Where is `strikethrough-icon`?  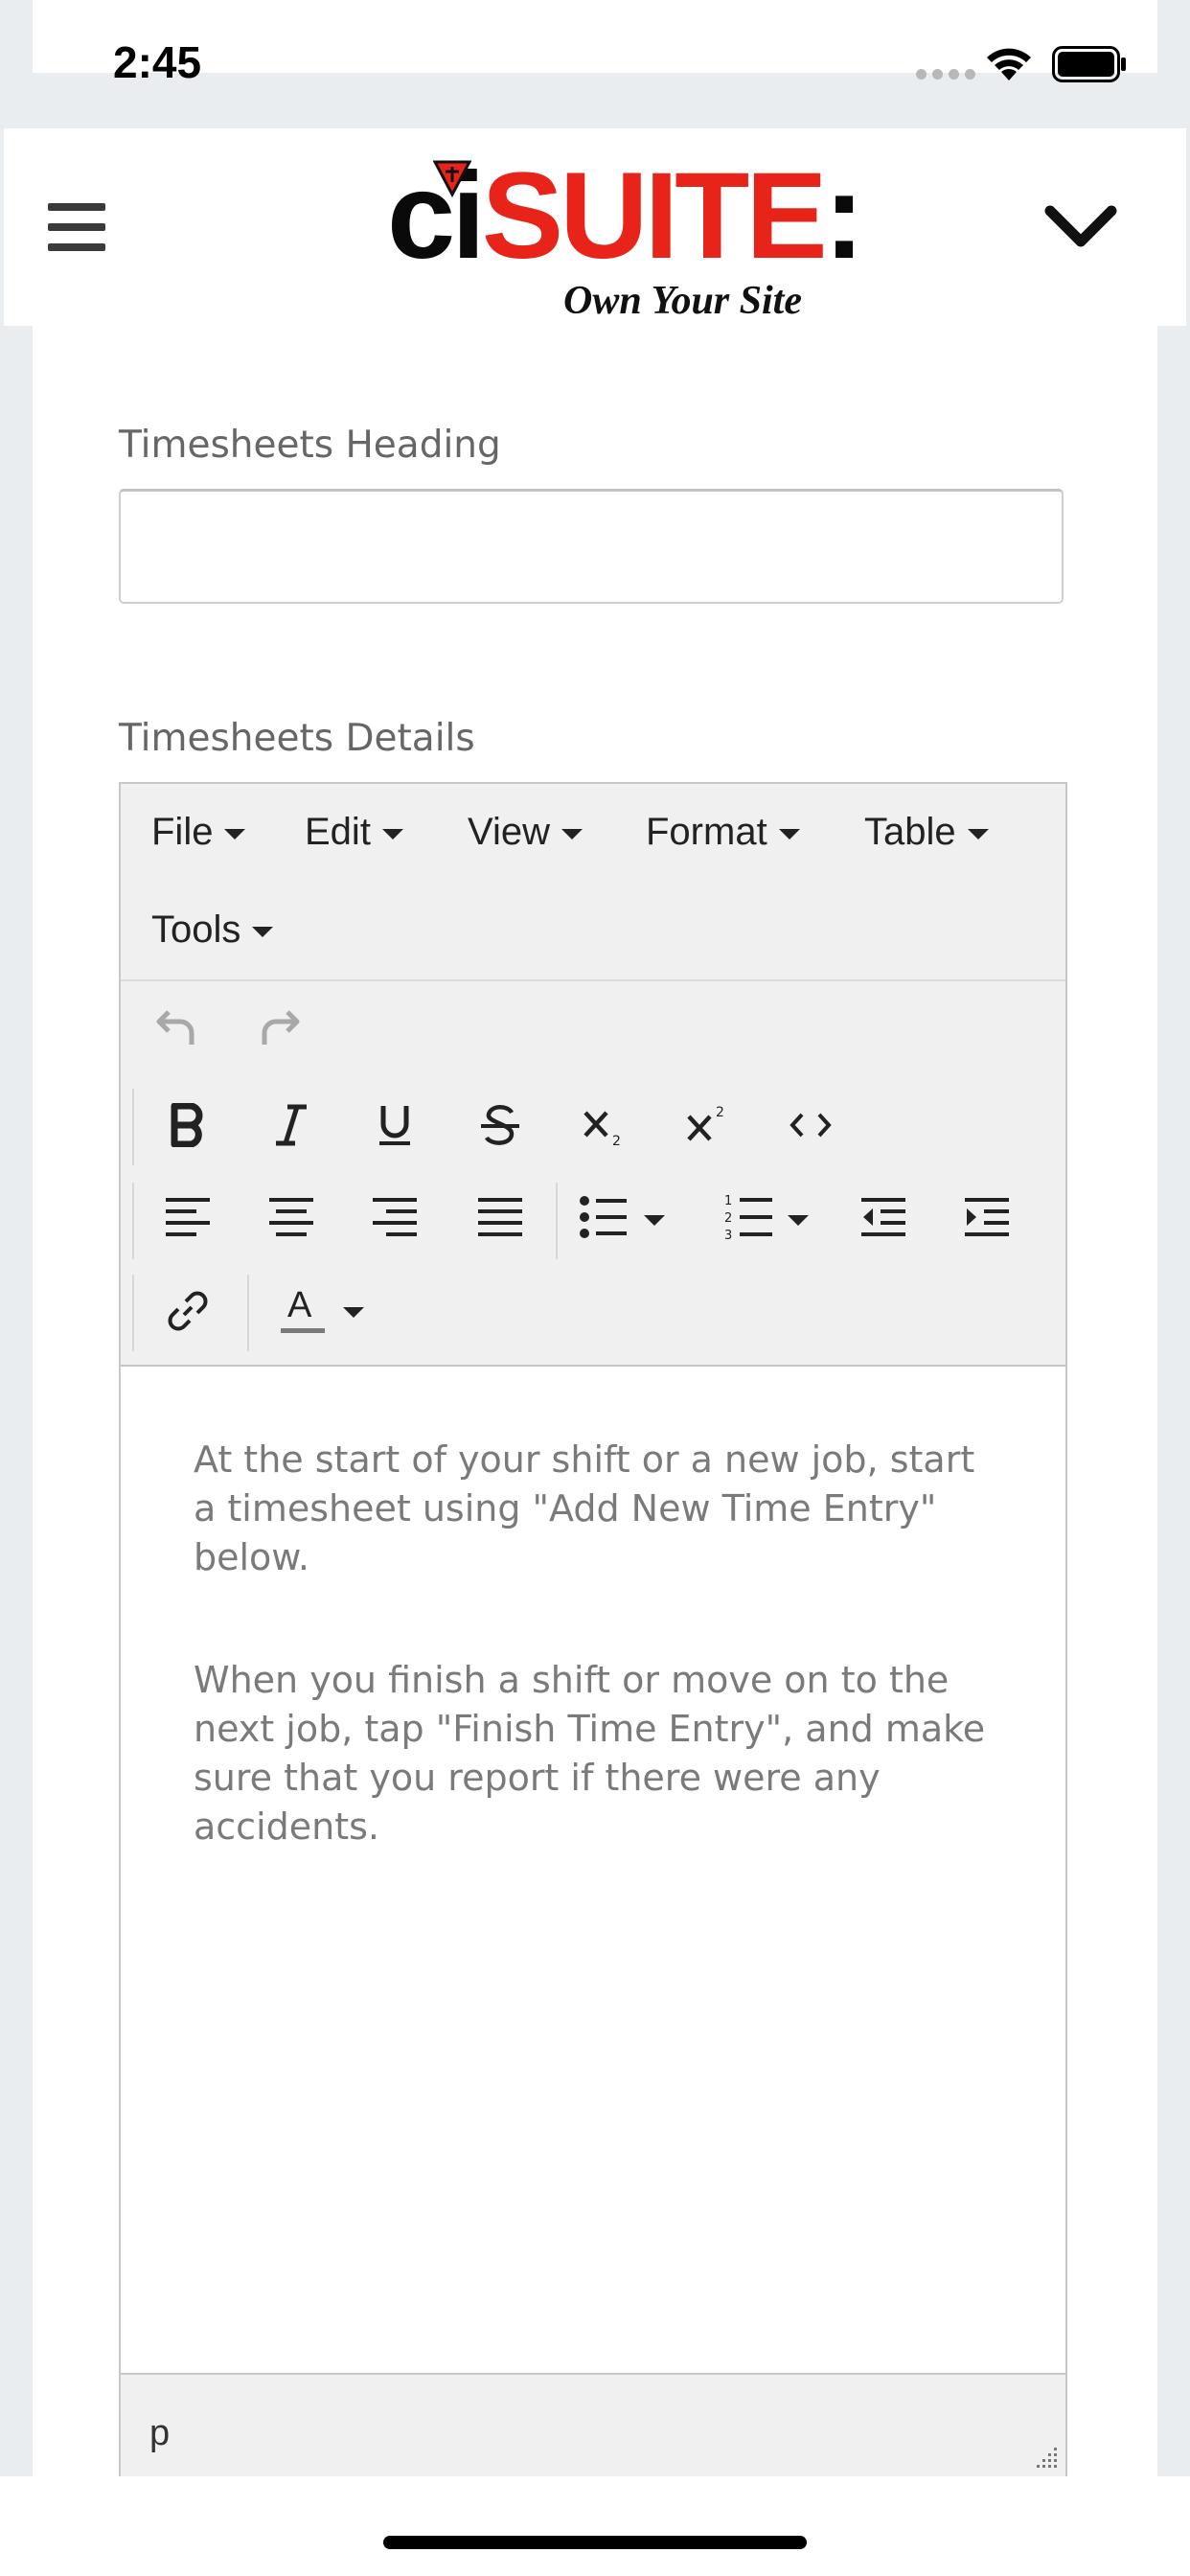
strikethrough-icon is located at coordinates (500, 1125).